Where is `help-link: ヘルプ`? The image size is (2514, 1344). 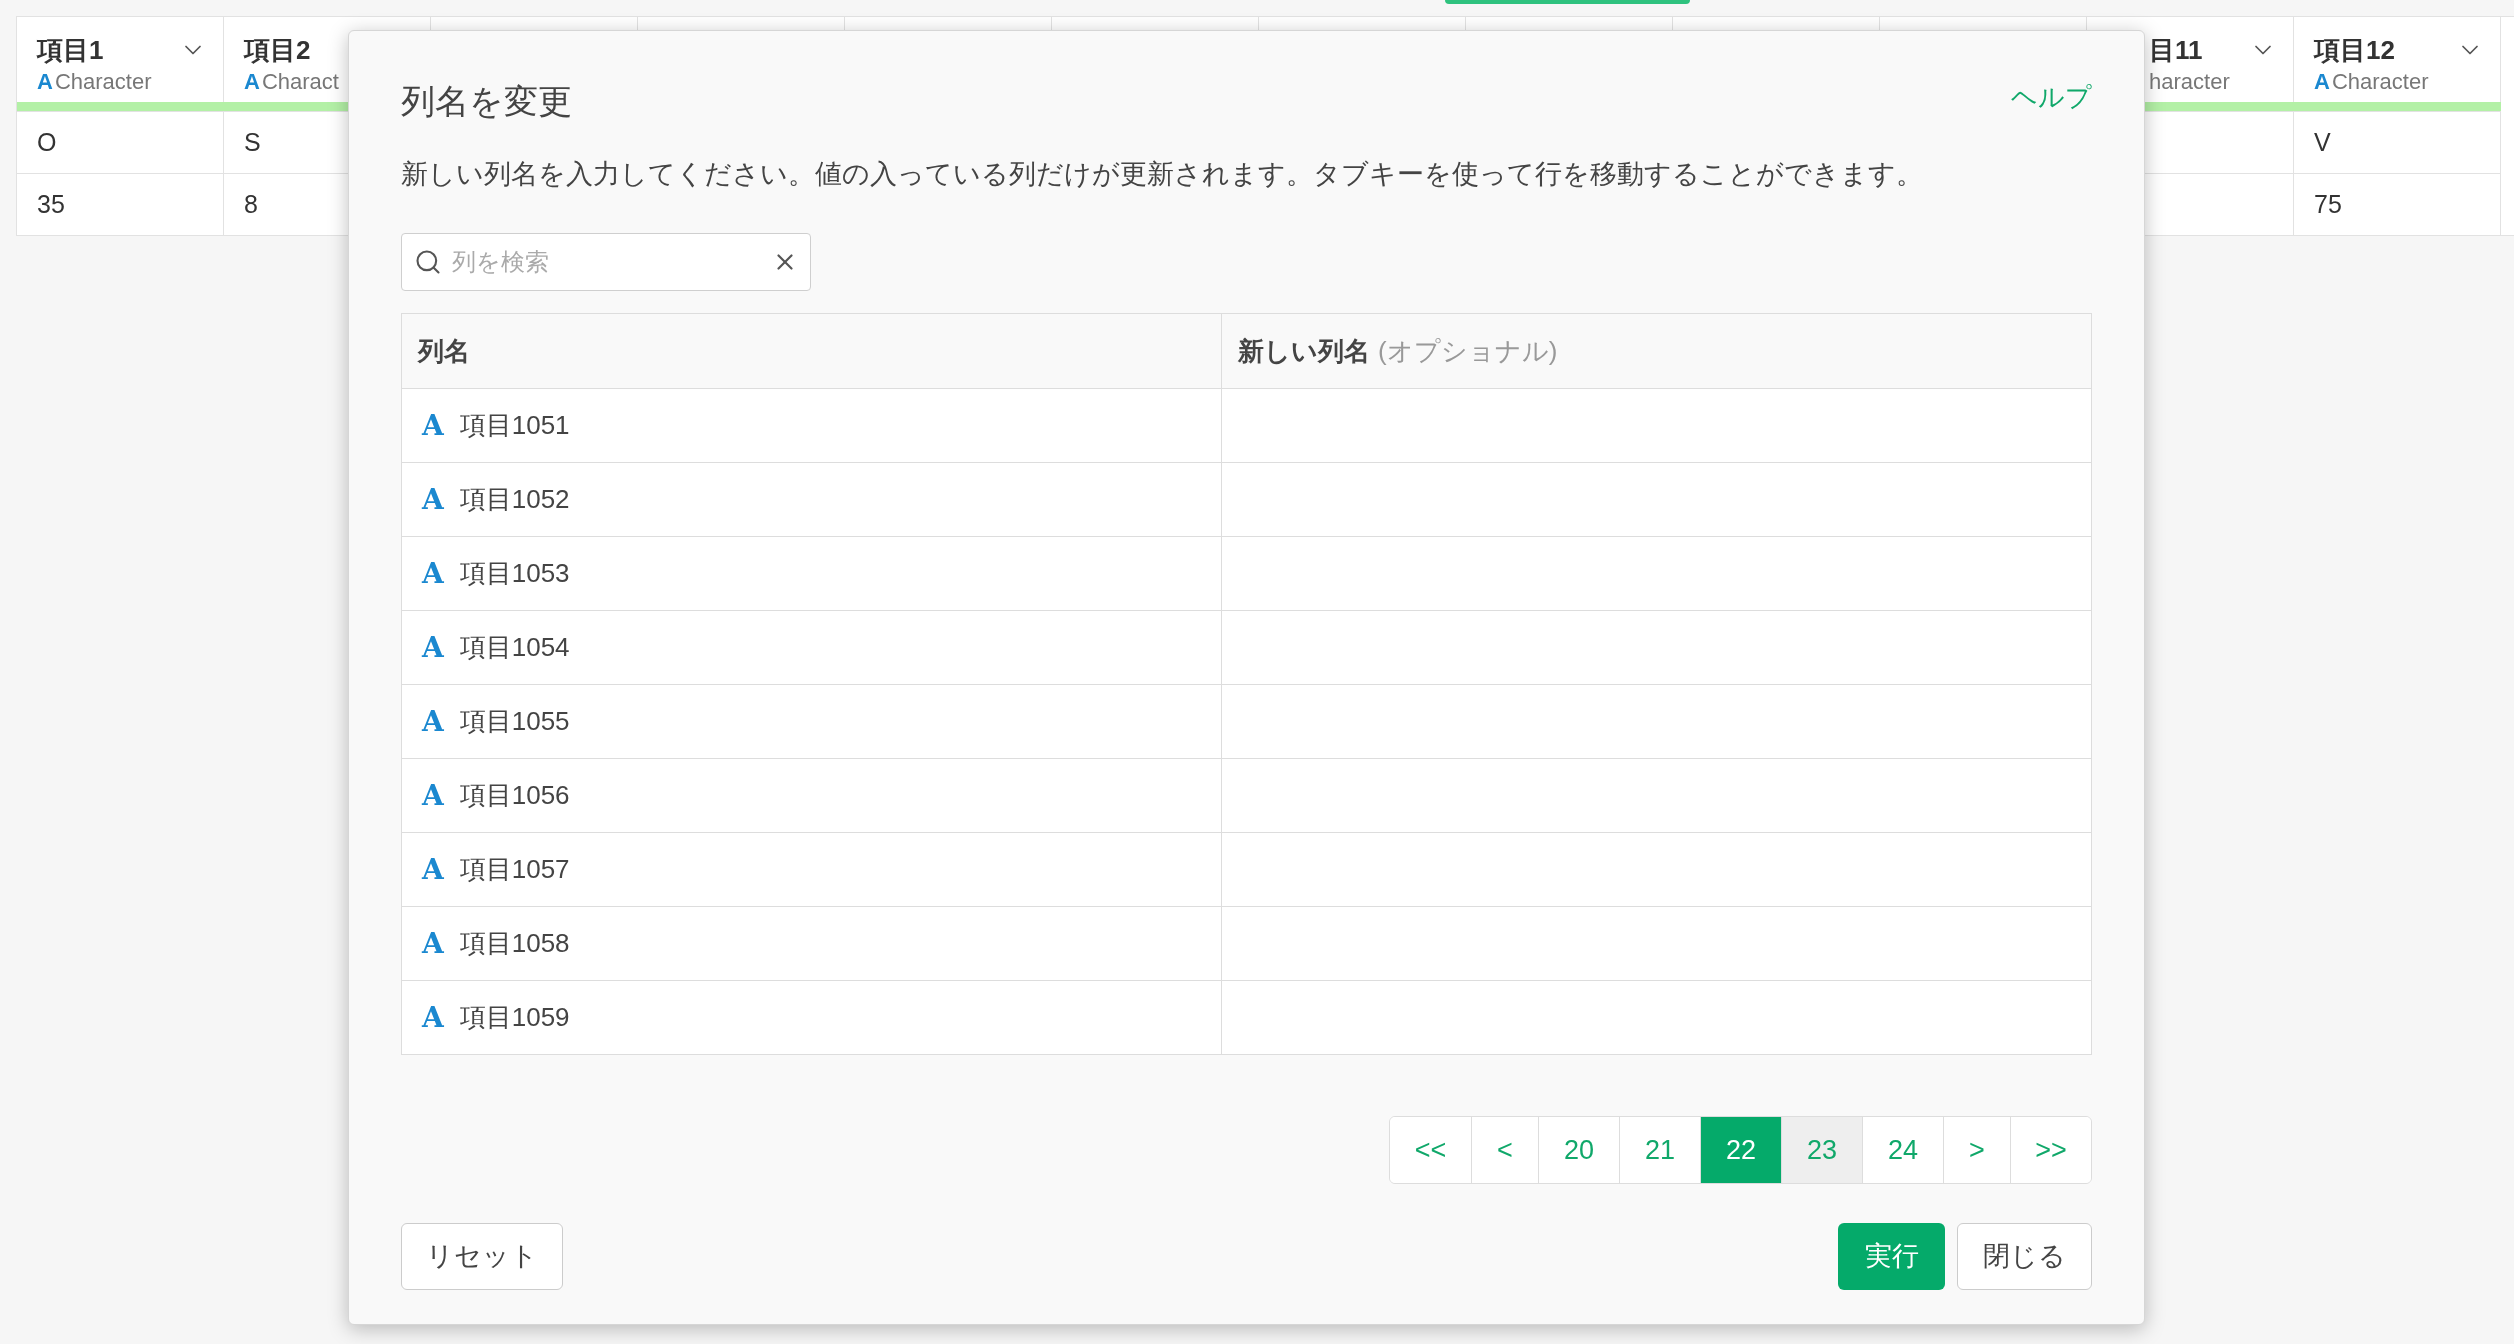
help-link: ヘルプ is located at coordinates (2051, 97).